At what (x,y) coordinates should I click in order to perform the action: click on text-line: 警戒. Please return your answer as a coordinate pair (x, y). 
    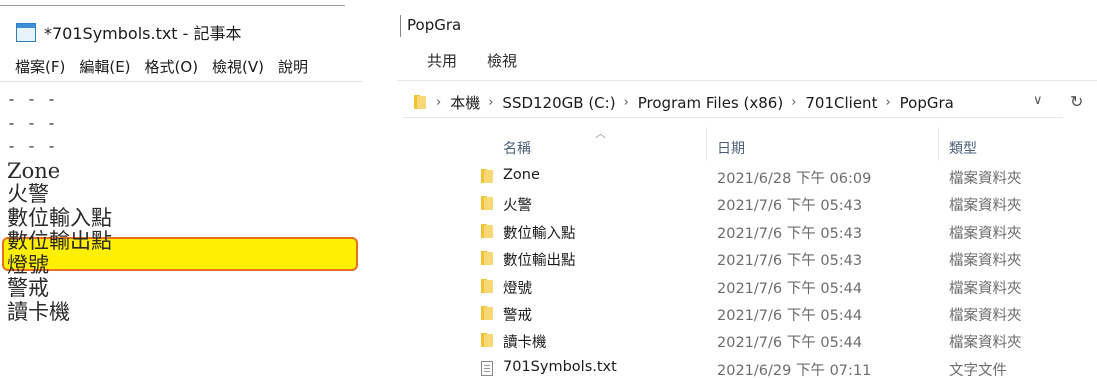
    Looking at the image, I should click on (28, 288).